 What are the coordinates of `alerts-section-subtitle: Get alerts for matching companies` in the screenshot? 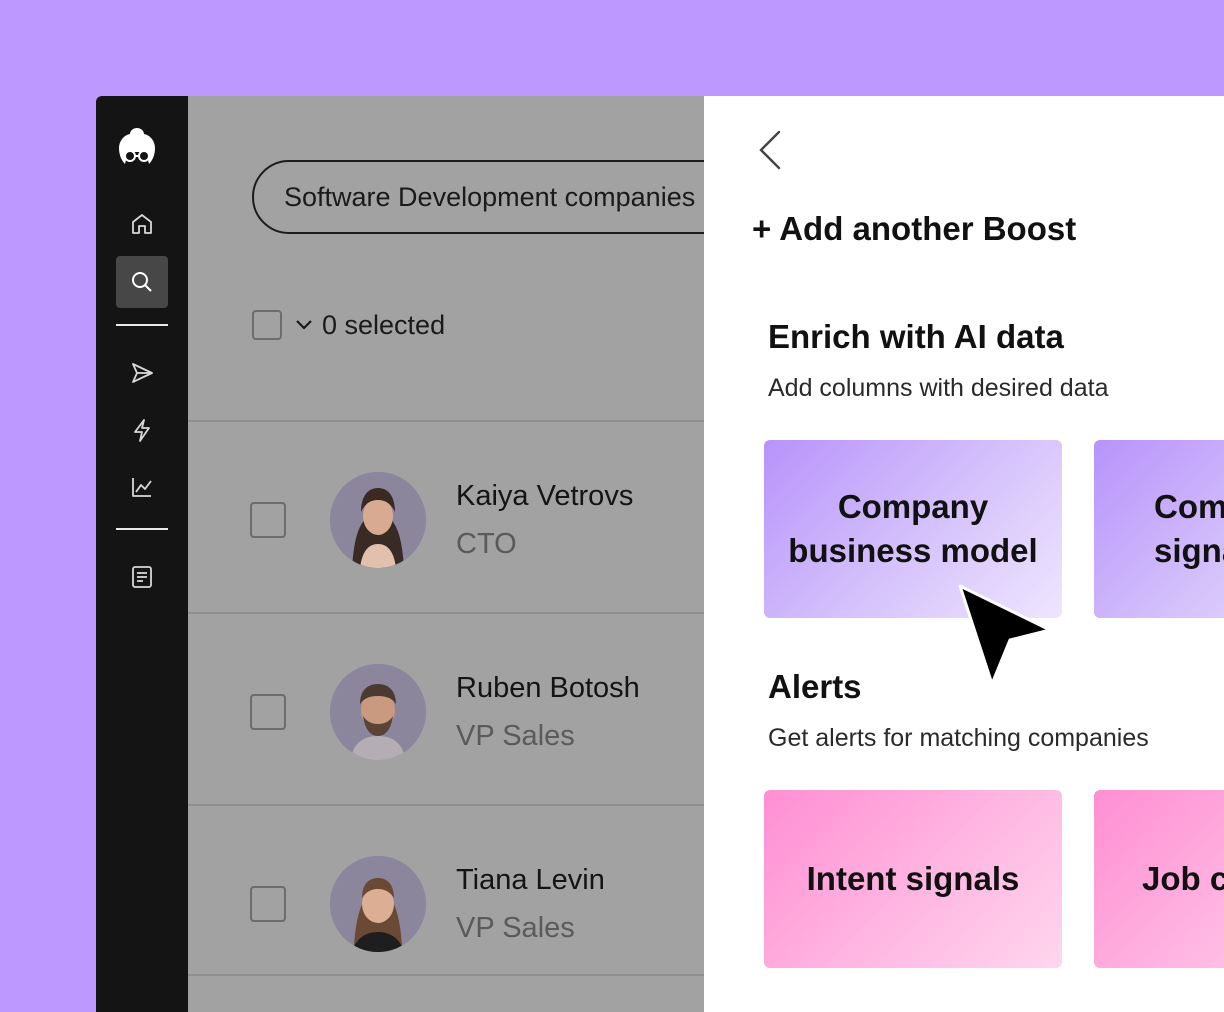 It's located at (958, 738).